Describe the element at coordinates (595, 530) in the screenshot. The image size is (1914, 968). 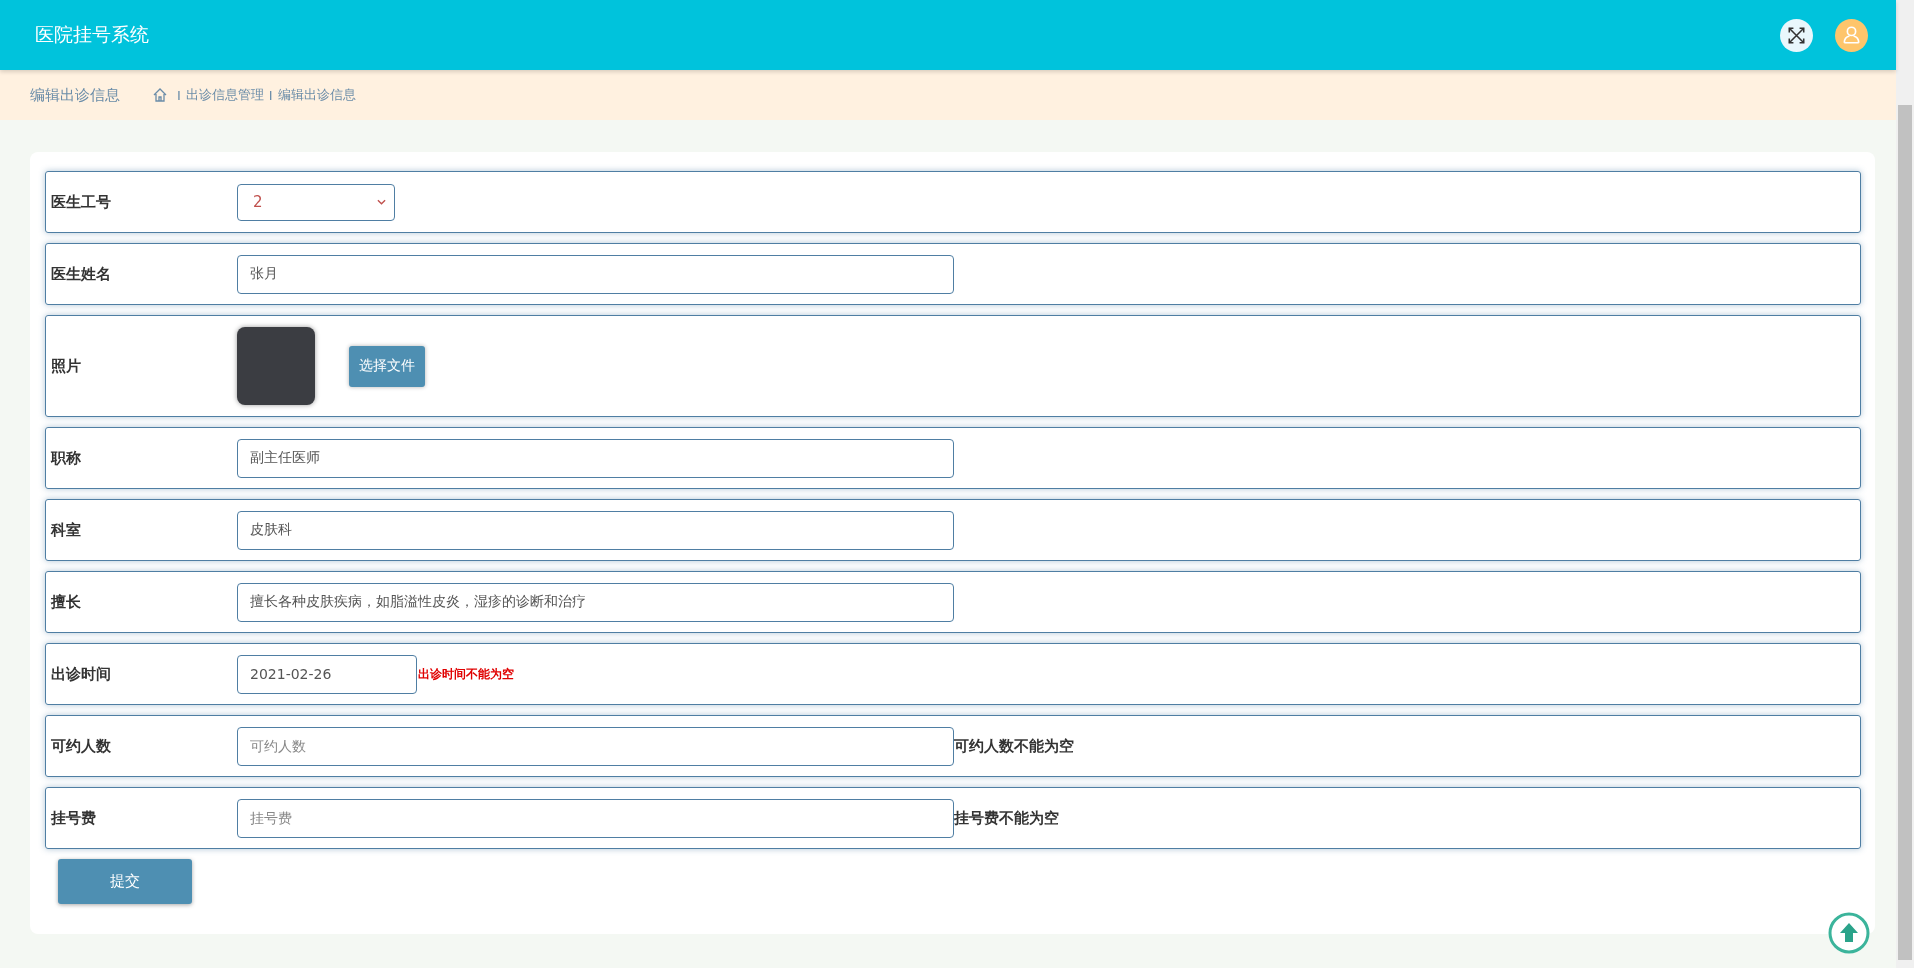
I see `input-field: 皮肤科` at that location.